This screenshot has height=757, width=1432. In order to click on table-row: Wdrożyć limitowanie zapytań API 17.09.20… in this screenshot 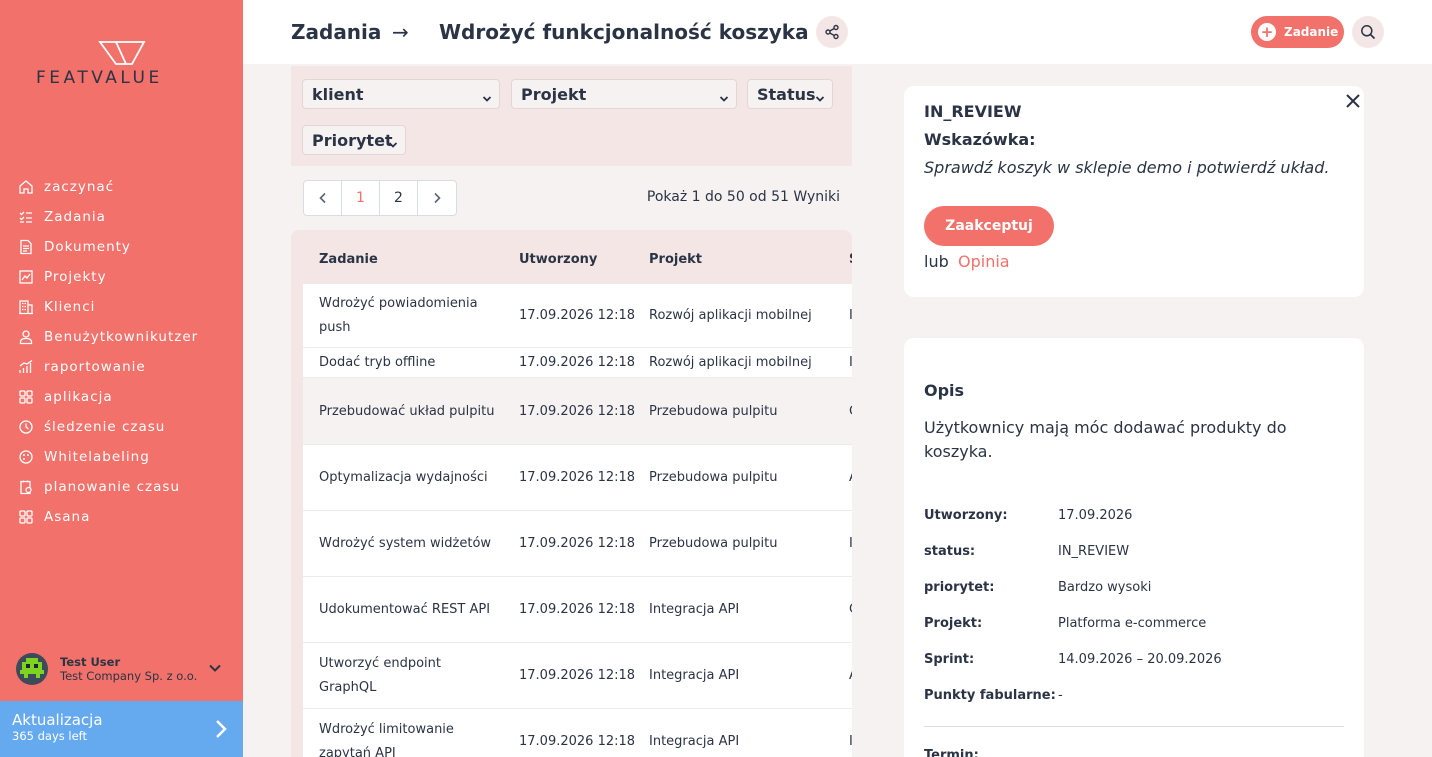, I will do `click(577, 733)`.